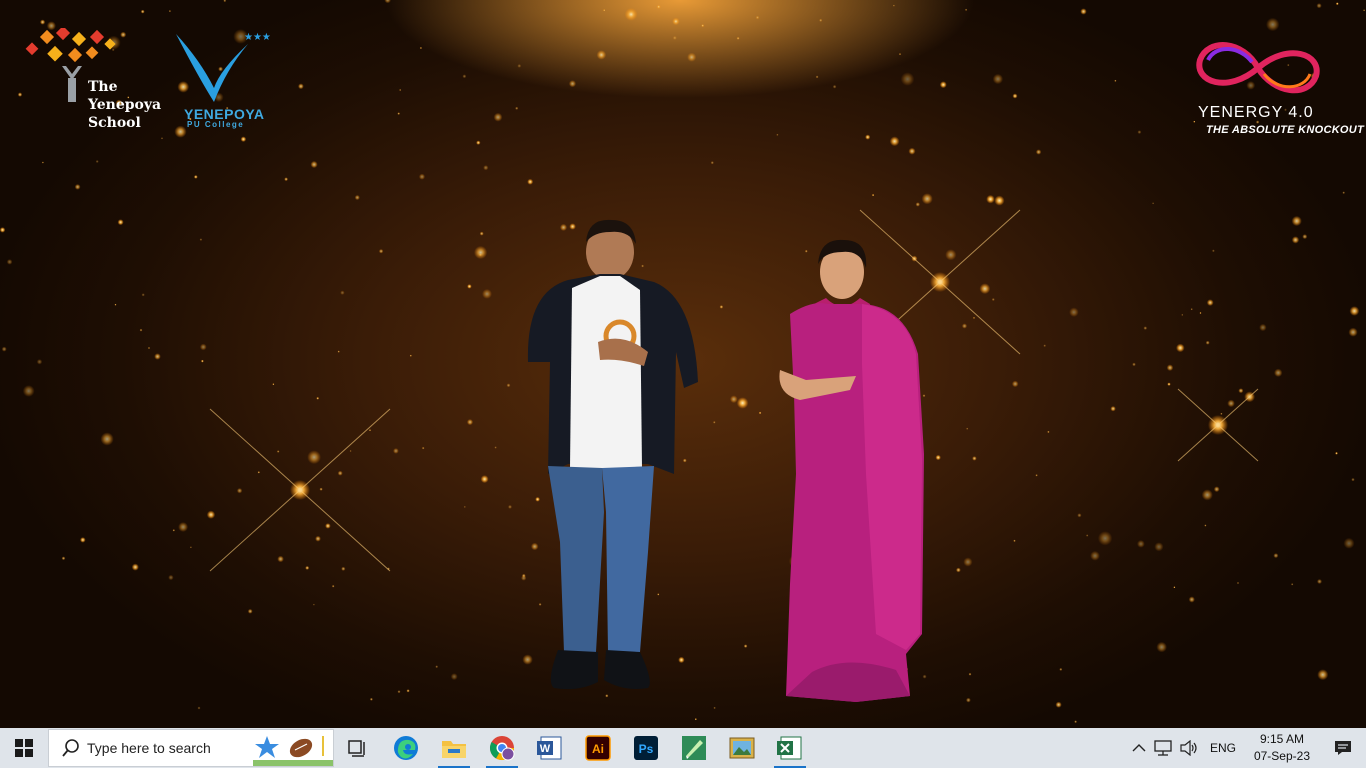  I want to click on school-logo-text: The Yenepoya School, so click(125, 105).